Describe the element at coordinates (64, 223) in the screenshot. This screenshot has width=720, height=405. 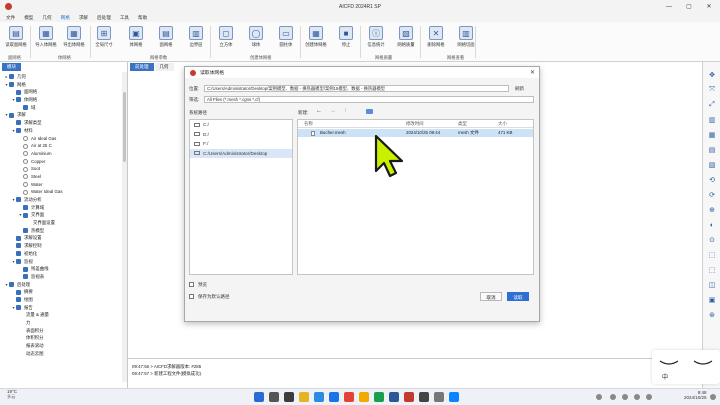
I see `tree-item: 交界面设置` at that location.